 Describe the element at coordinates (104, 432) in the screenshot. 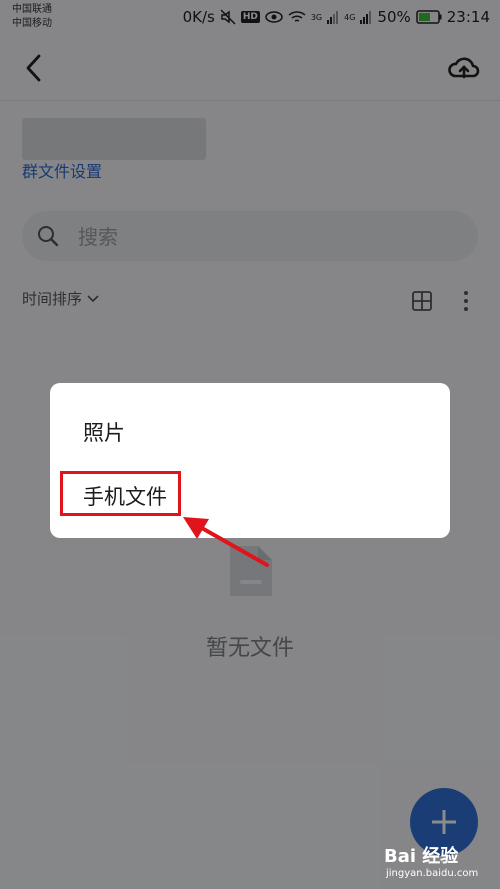

I see `menu-item-photos: 照片` at that location.